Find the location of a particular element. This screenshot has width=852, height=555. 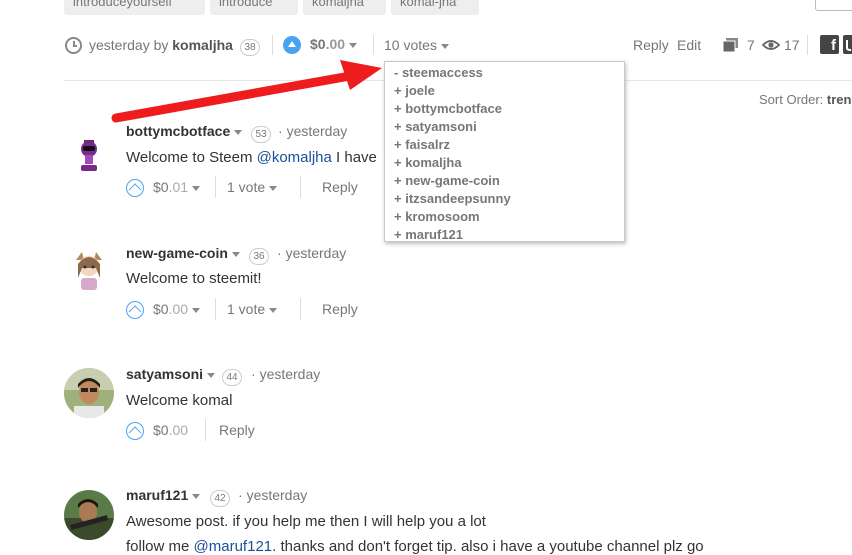

voter-item: + joele is located at coordinates (504, 91).